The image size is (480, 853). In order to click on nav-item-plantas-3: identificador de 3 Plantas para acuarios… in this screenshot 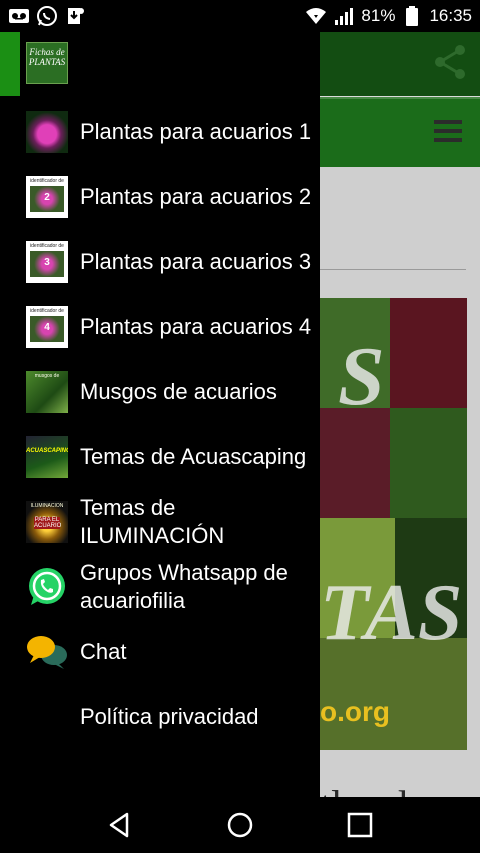, I will do `click(160, 261)`.